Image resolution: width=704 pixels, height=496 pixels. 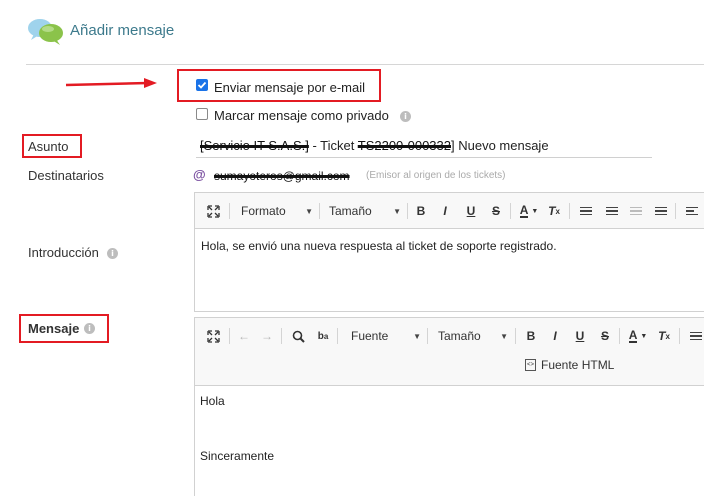 What do you see at coordinates (254, 145) in the screenshot?
I see `subject-redacted-company: [Servicio IT S.A.S.]` at bounding box center [254, 145].